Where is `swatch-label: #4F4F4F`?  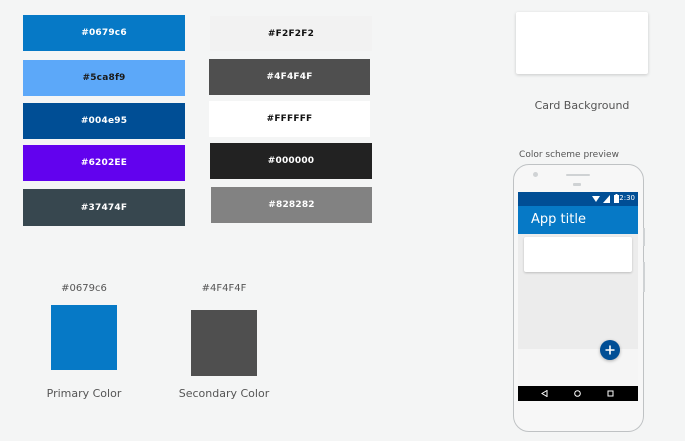 swatch-label: #4F4F4F is located at coordinates (289, 77).